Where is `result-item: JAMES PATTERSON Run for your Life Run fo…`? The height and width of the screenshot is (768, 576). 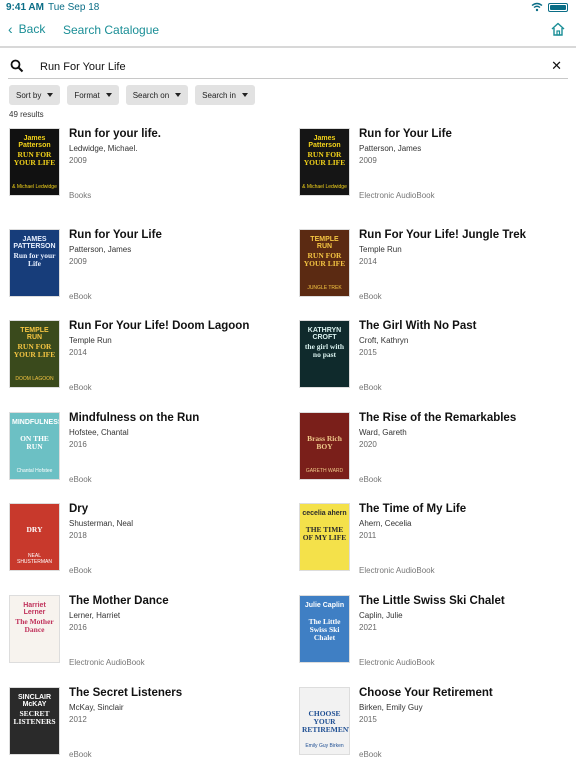
result-item: JAMES PATTERSON Run for your Life Run fo… is located at coordinates (149, 269).